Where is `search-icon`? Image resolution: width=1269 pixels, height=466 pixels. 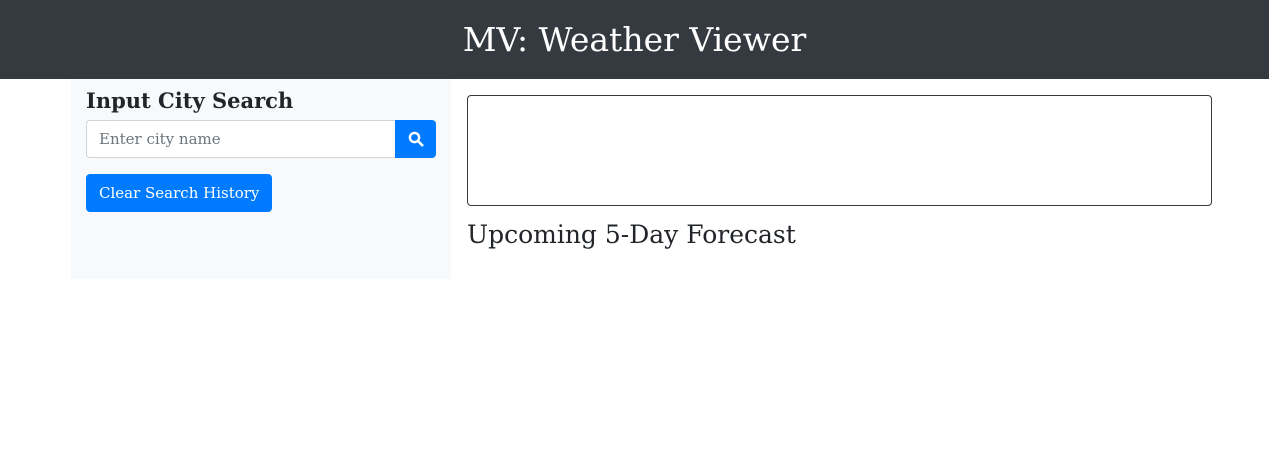
search-icon is located at coordinates (415, 139).